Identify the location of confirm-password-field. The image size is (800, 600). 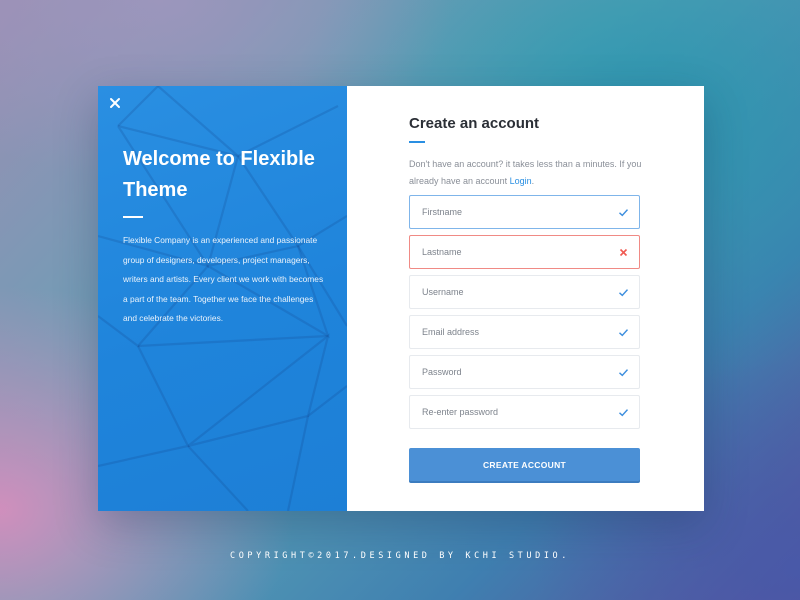
(524, 412).